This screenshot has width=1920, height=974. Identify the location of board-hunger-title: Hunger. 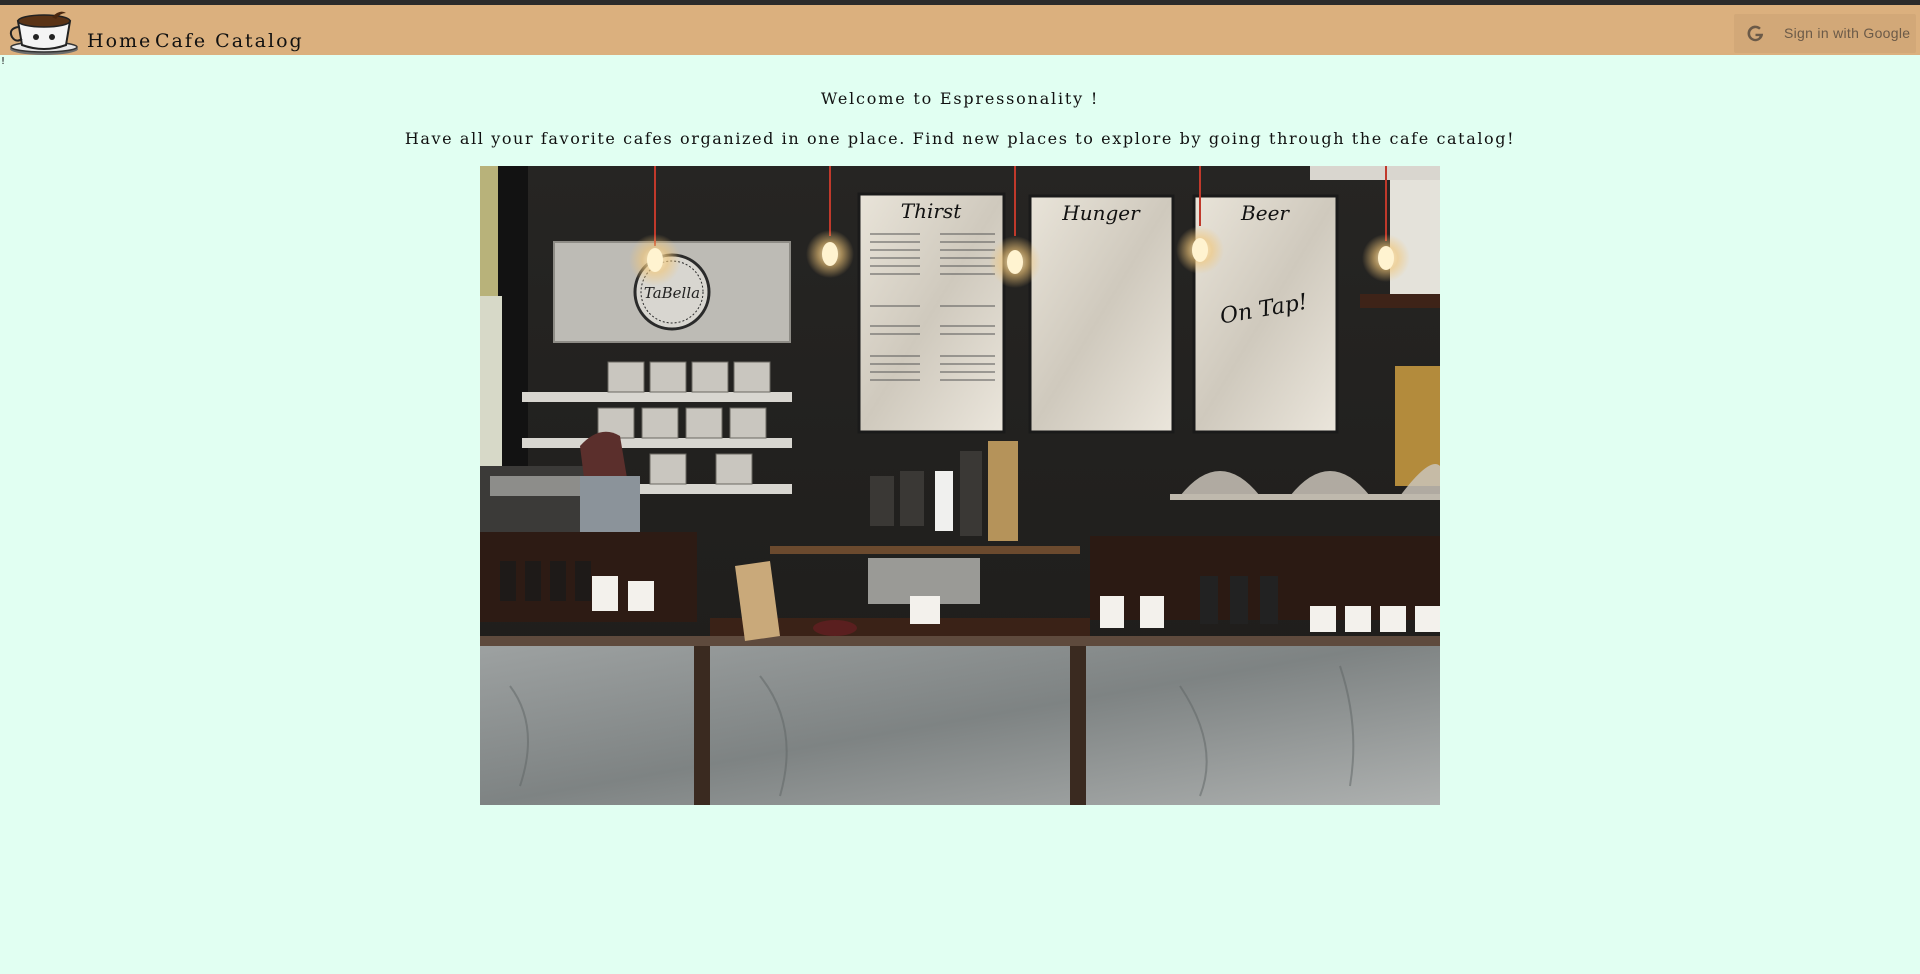
(1101, 213).